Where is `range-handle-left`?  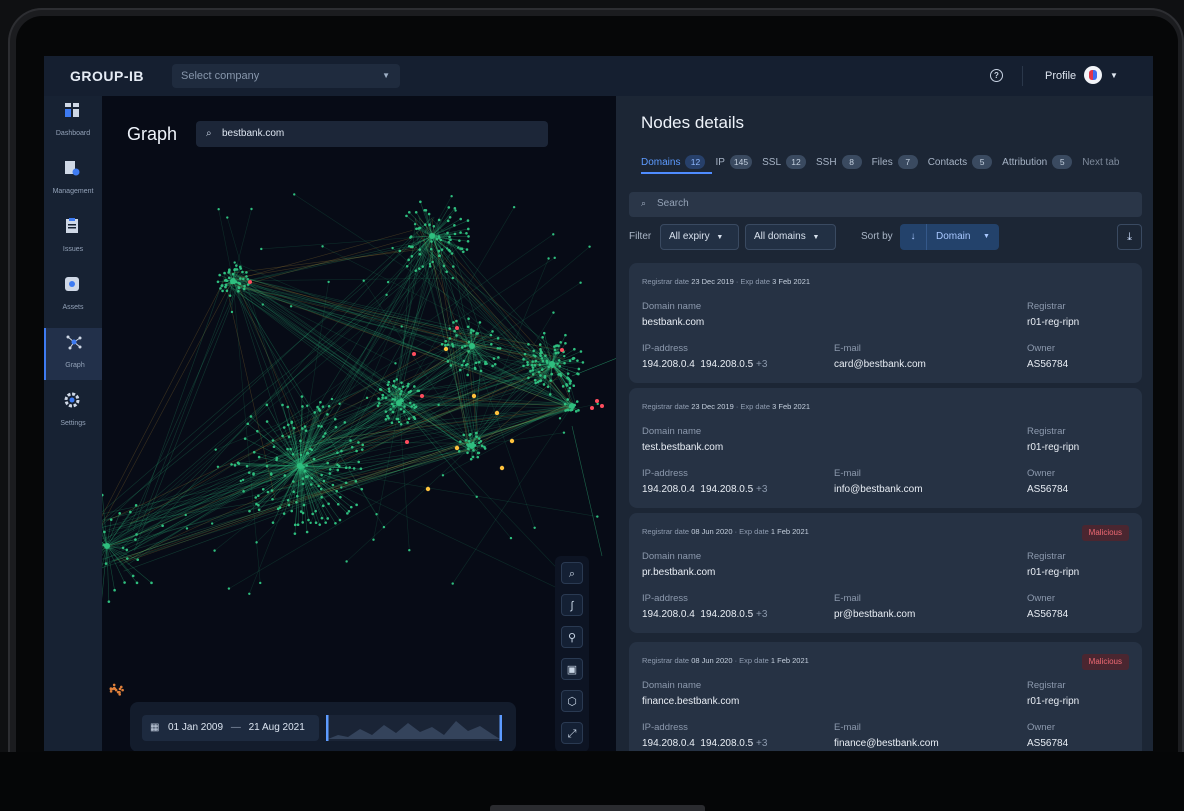
range-handle-left is located at coordinates (327, 728).